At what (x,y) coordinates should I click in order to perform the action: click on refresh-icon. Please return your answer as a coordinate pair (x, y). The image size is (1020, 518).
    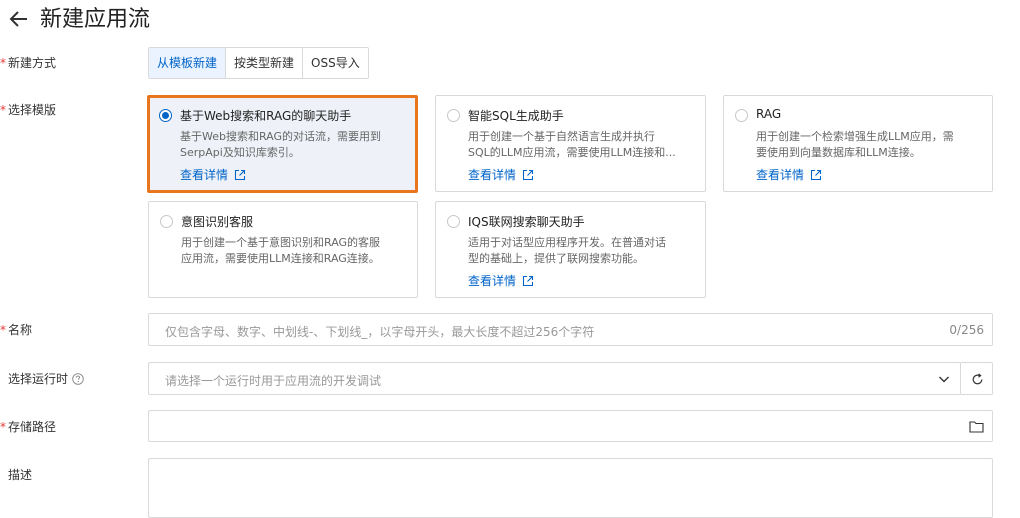
    Looking at the image, I should click on (977, 379).